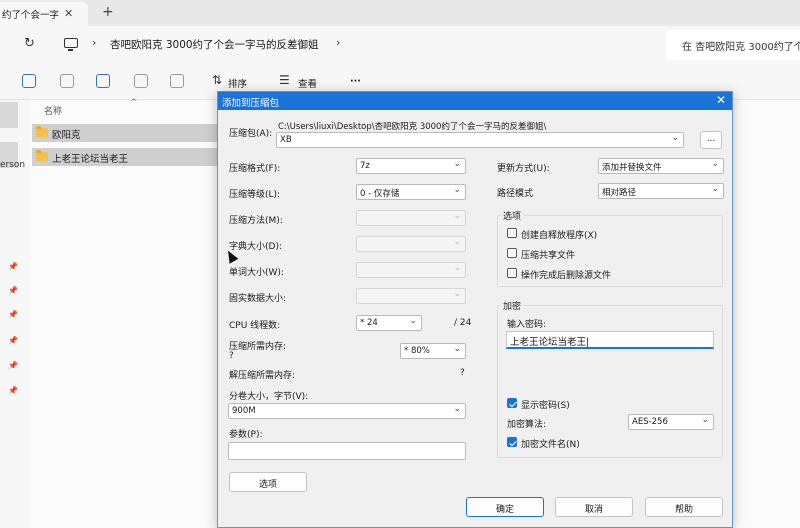  What do you see at coordinates (237, 83) in the screenshot?
I see `sort-button: 排序` at bounding box center [237, 83].